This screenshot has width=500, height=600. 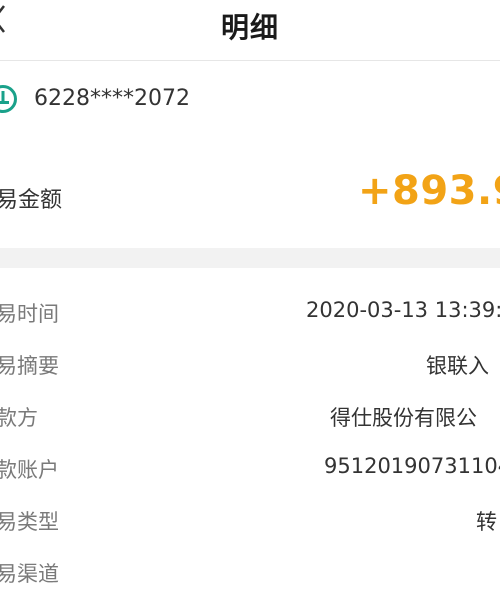 I want to click on detail-value: 得仕股份有限公, so click(x=403, y=418).